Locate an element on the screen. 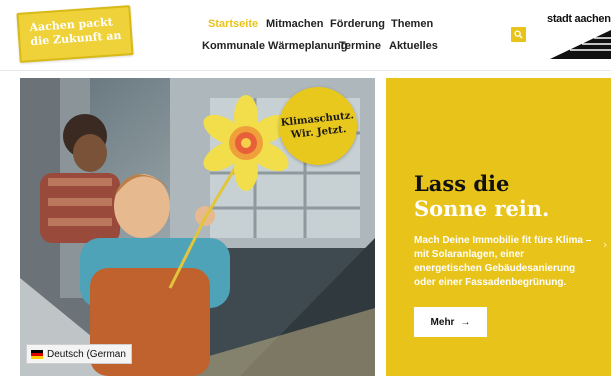 The image size is (611, 376). nav-item-foerderung: Förderung is located at coordinates (357, 24).